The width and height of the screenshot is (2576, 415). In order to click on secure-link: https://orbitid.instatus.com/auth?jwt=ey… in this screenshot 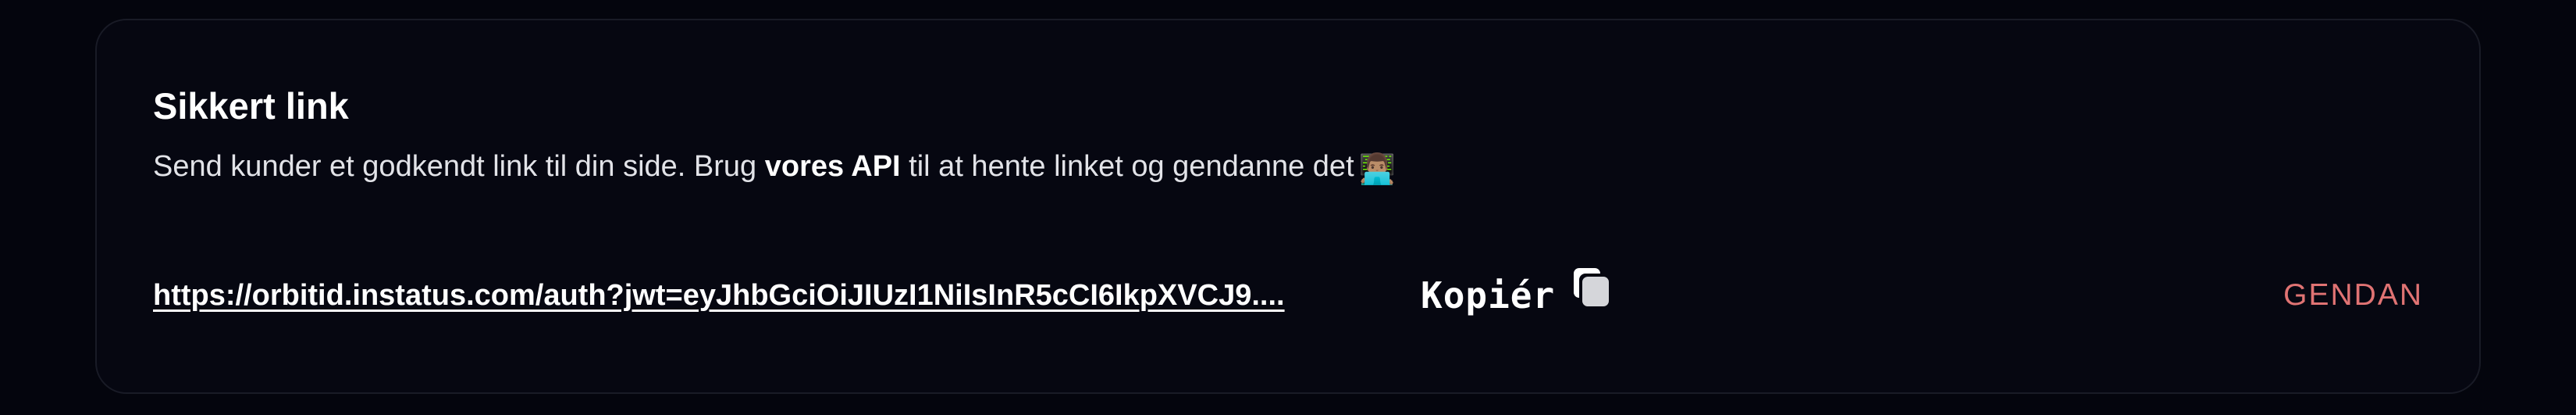, I will do `click(719, 295)`.